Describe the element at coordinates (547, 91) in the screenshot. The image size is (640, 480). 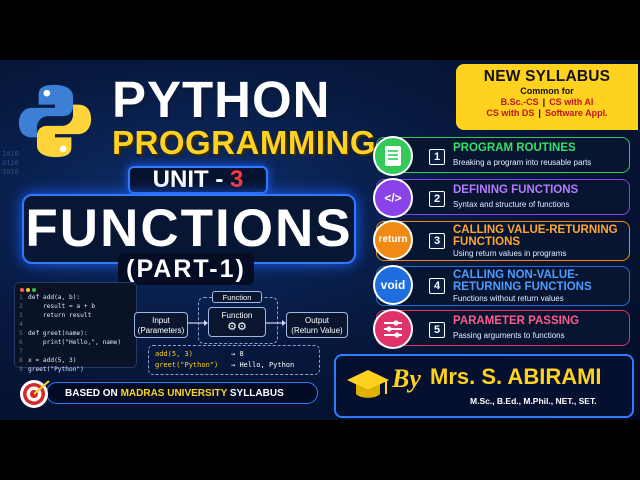
I see `syllabus-common: Common for` at that location.